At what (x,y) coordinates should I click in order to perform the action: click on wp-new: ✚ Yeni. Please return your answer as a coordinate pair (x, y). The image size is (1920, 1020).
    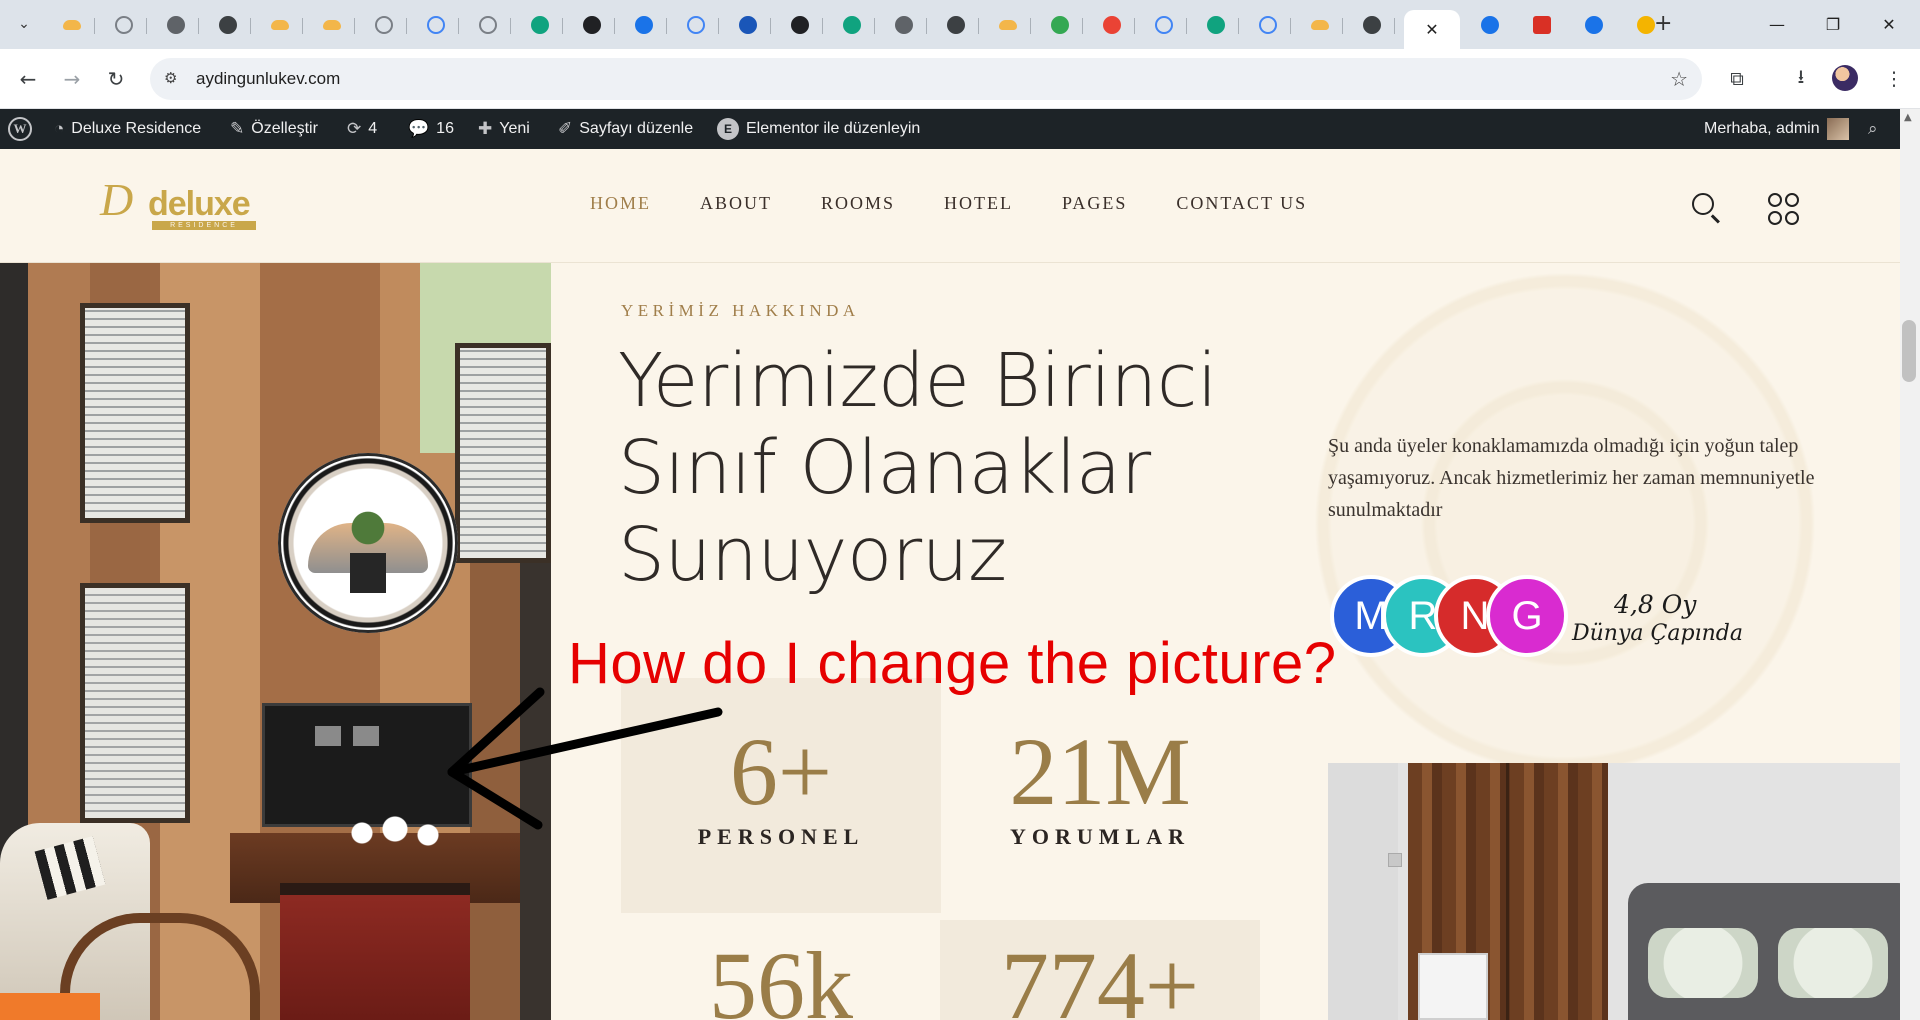
    Looking at the image, I should click on (504, 129).